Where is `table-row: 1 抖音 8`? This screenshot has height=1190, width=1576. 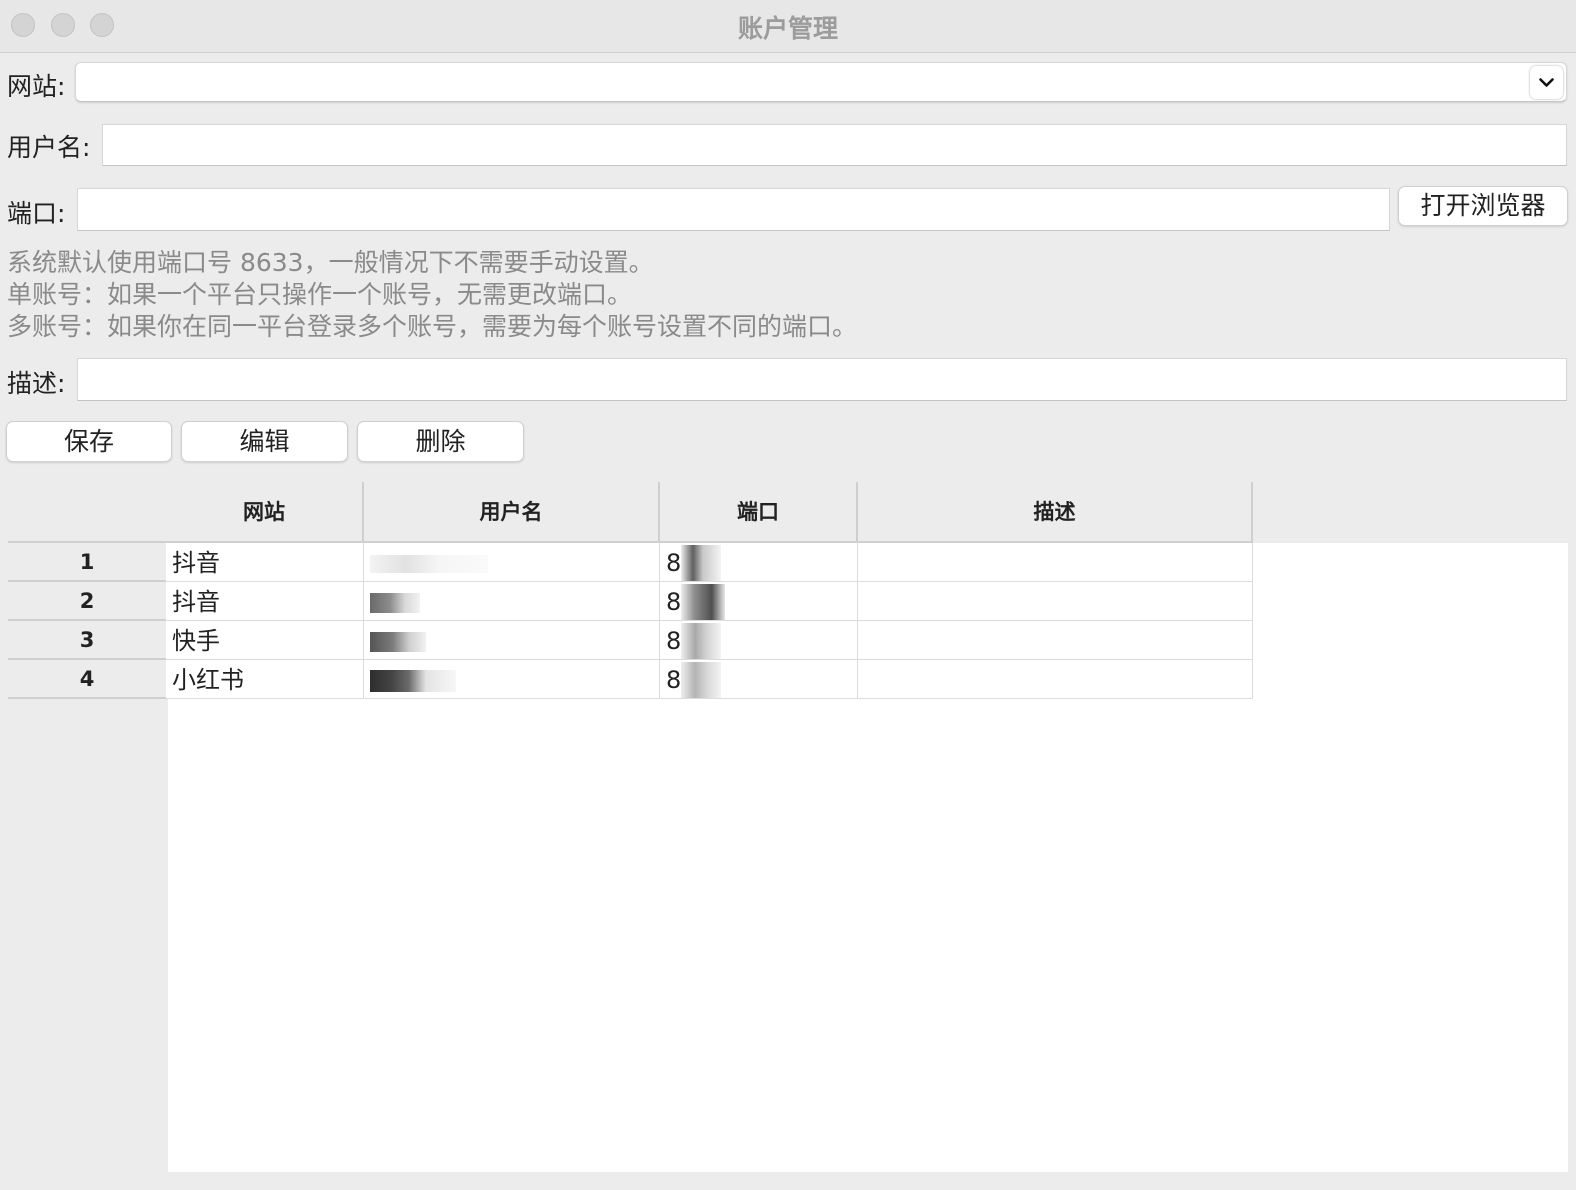 table-row: 1 抖音 8 is located at coordinates (630, 562).